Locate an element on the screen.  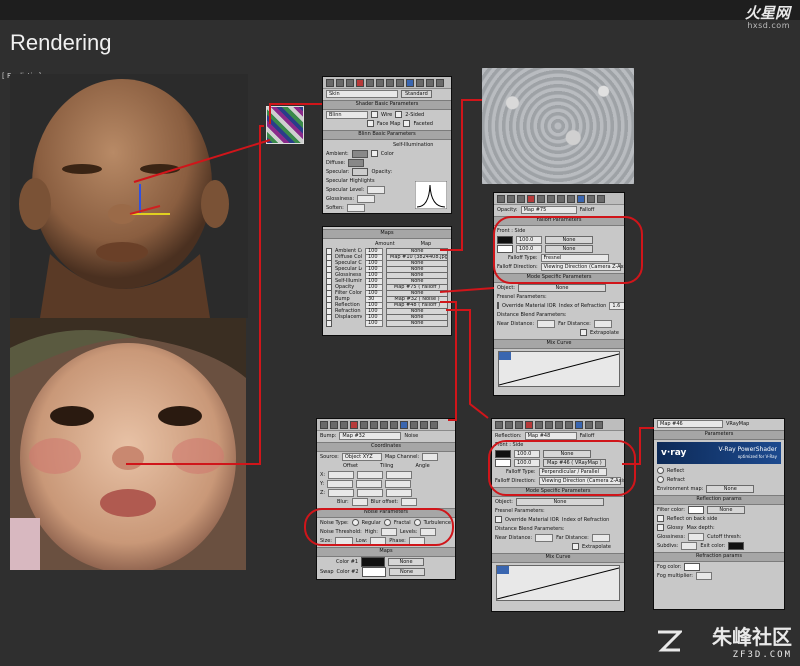
zf3d-logo-cn: 朱峰社区 is located at coordinates (752, 637).